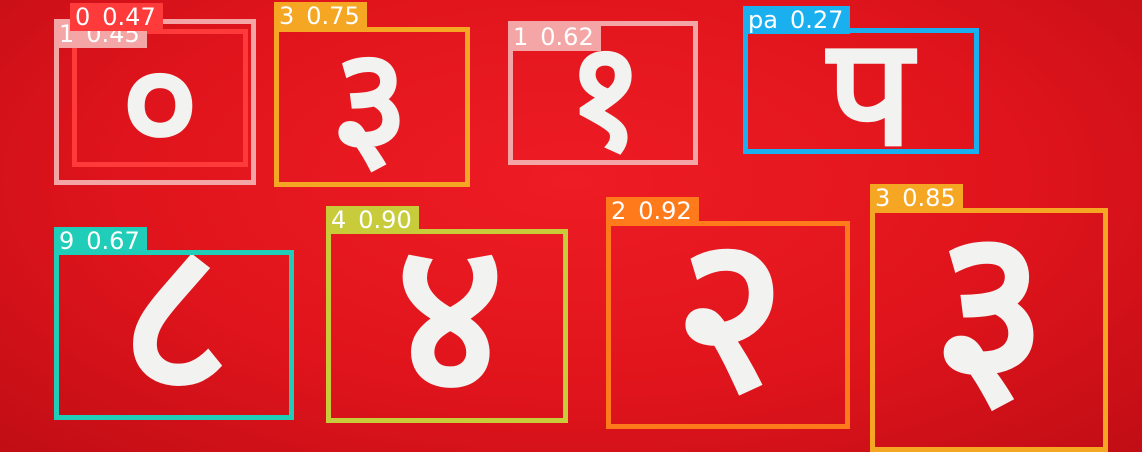 The image size is (1142, 452). I want to click on detection-label-4: 4 0.90, so click(372, 220).